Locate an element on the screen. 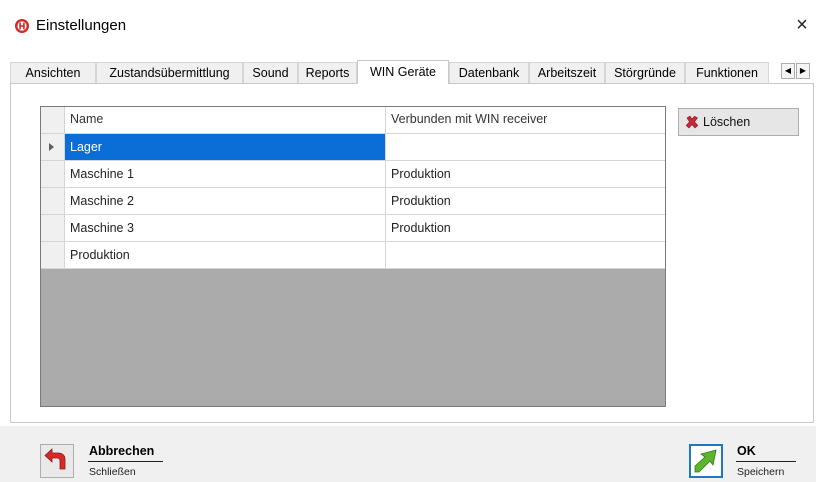 Image resolution: width=816 pixels, height=482 pixels. ok-button is located at coordinates (706, 461).